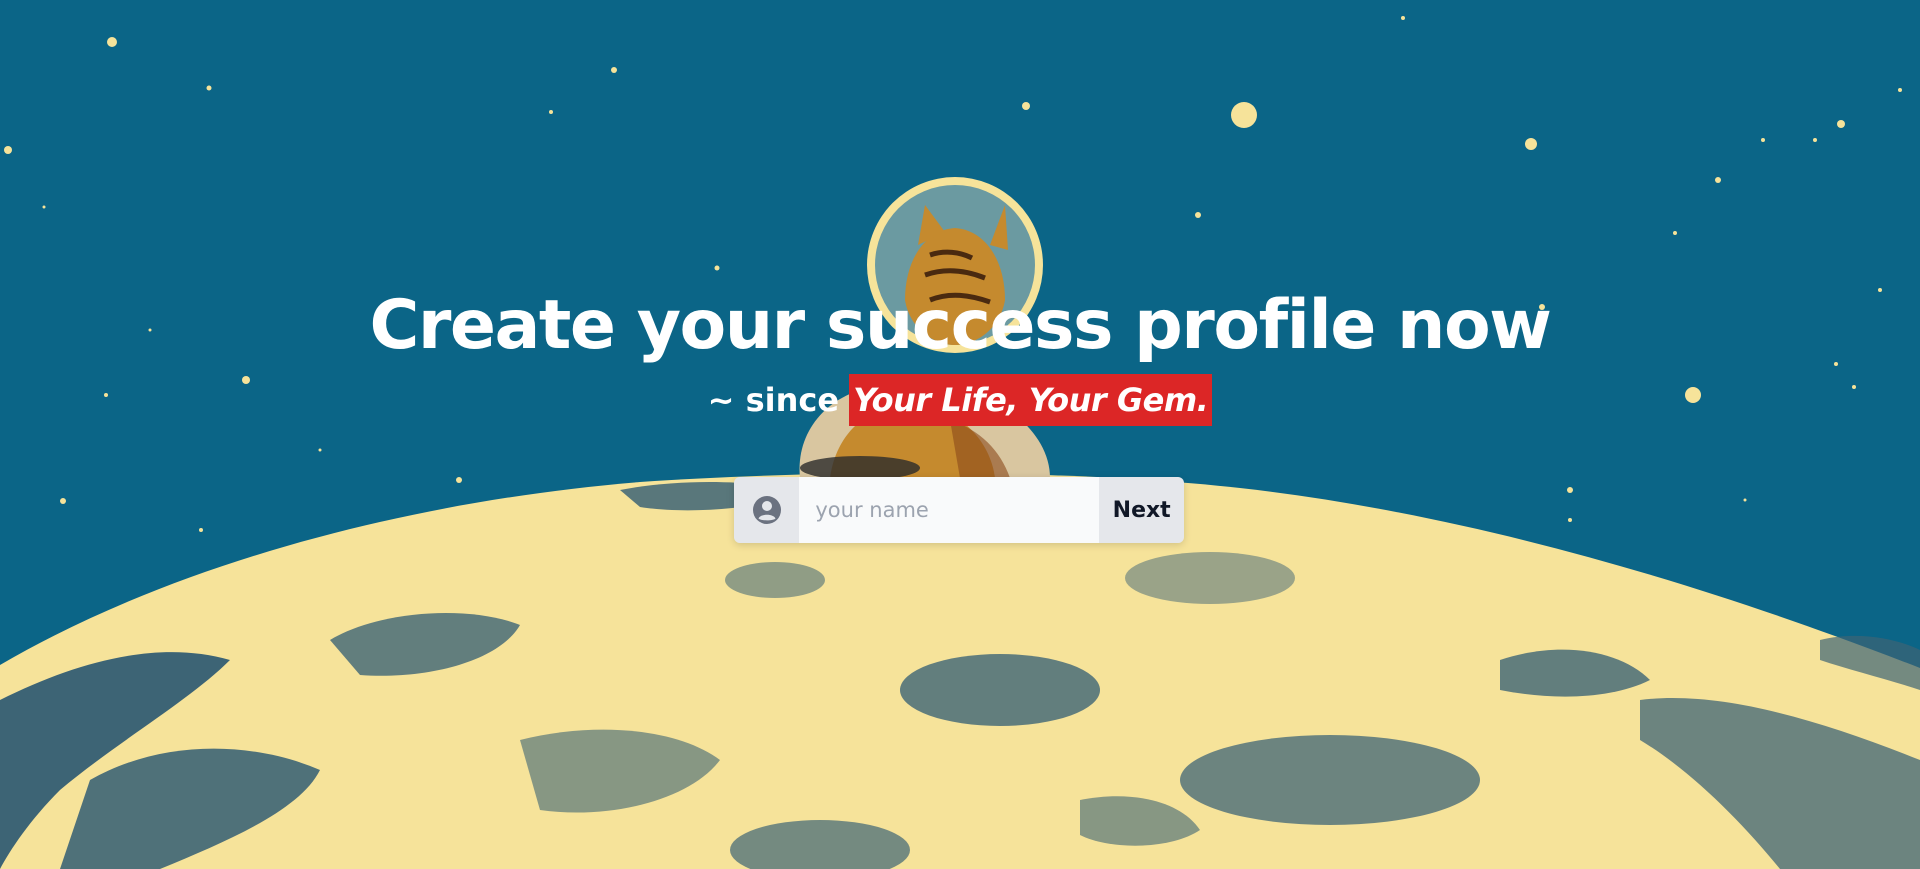 Image resolution: width=1920 pixels, height=869 pixels. I want to click on tagline-highlight: Your Life, Your Gem., so click(1031, 400).